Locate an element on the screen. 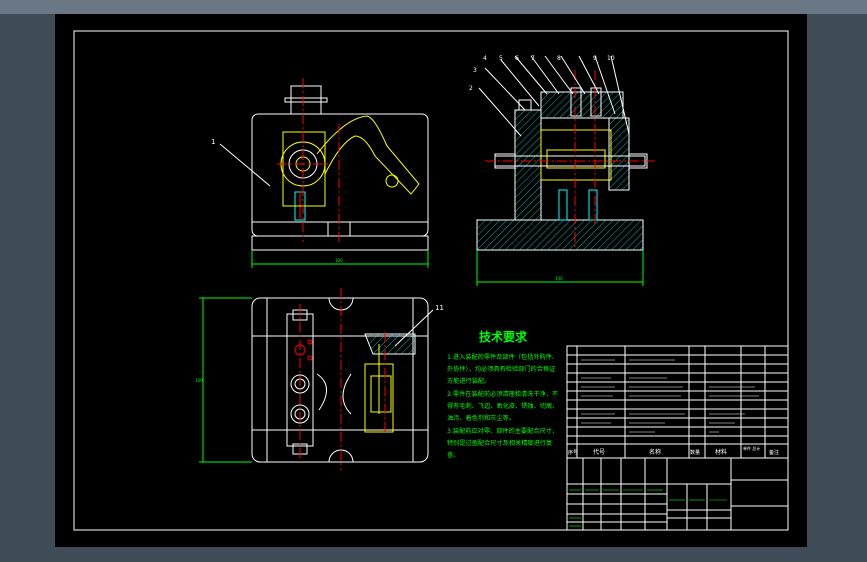 The height and width of the screenshot is (562, 867). tech-line-1: 1.进入装配的零件及部件（包括外购件、 is located at coordinates (502, 357).